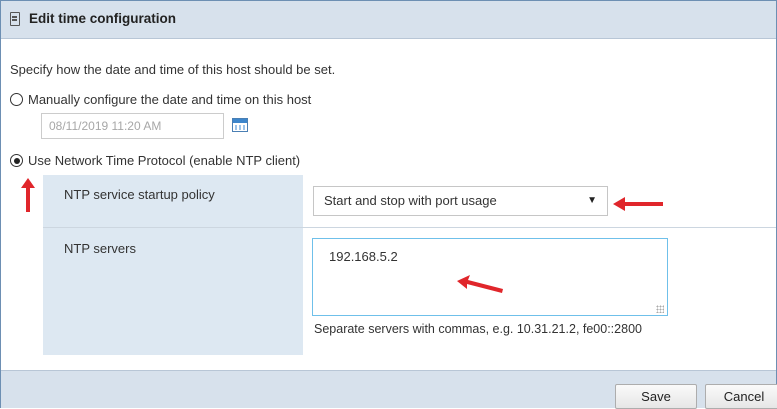 The image size is (777, 409). What do you see at coordinates (132, 126) in the screenshot?
I see `datetime-field` at bounding box center [132, 126].